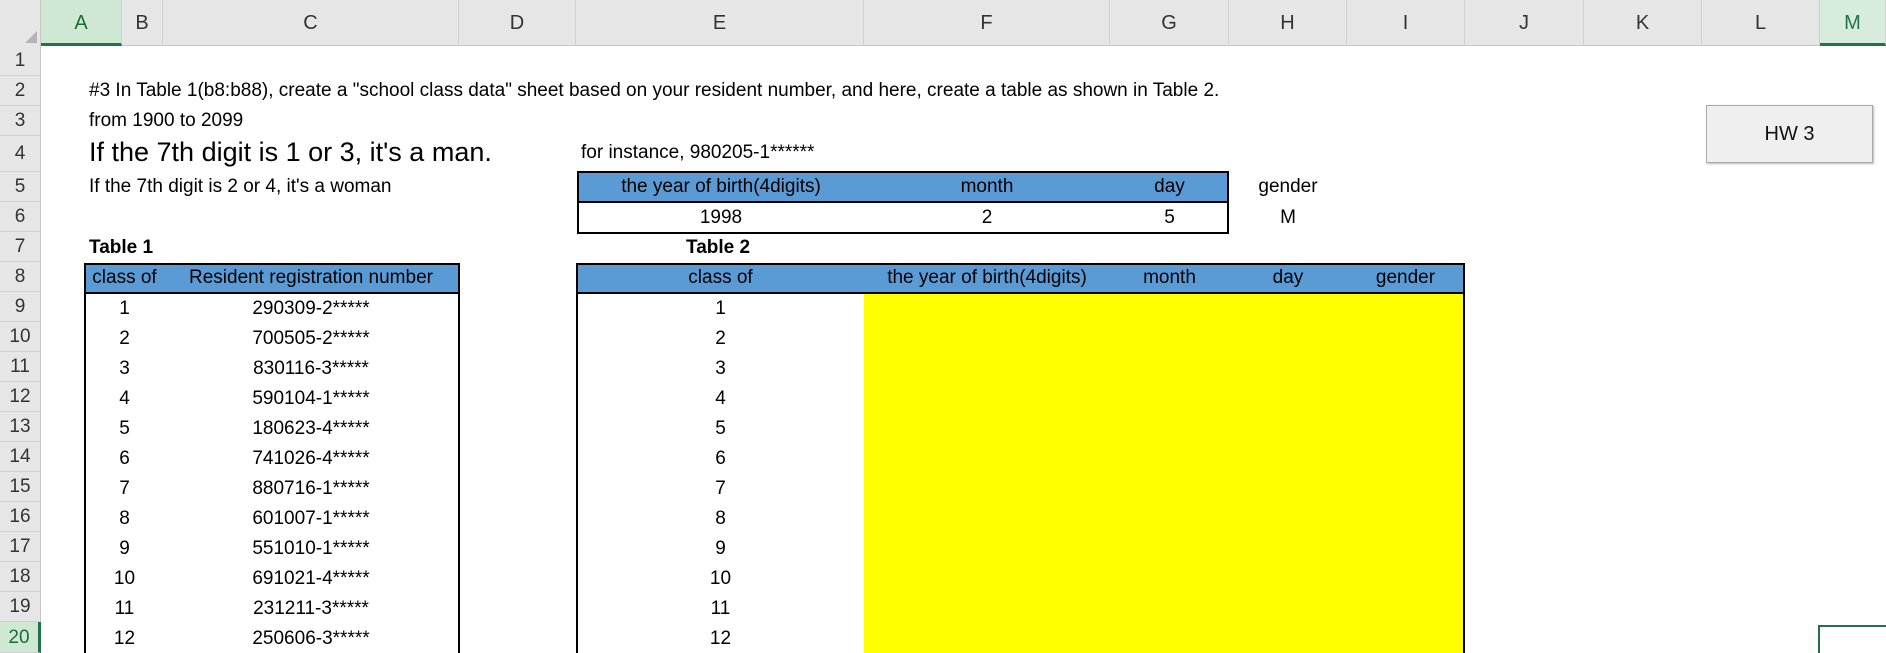  I want to click on column-header-a: A, so click(81, 23).